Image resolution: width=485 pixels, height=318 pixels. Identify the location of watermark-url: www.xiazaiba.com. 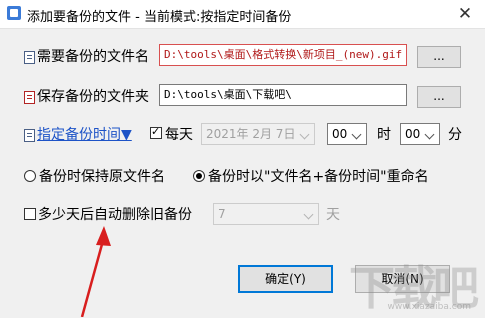
(429, 307).